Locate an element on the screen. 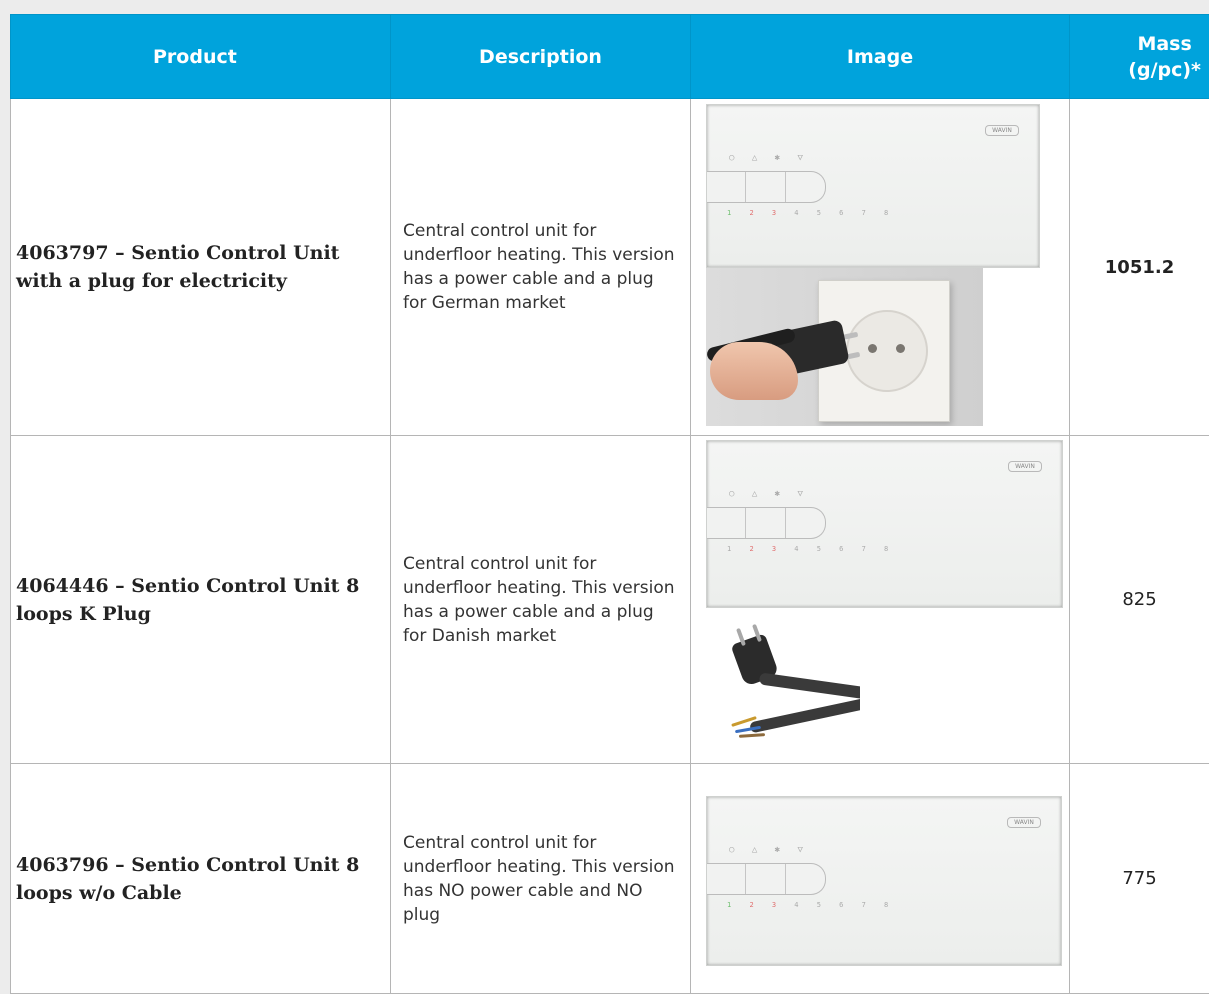 This screenshot has width=1209, height=994. mass-cell: 775 is located at coordinates (1139, 878).